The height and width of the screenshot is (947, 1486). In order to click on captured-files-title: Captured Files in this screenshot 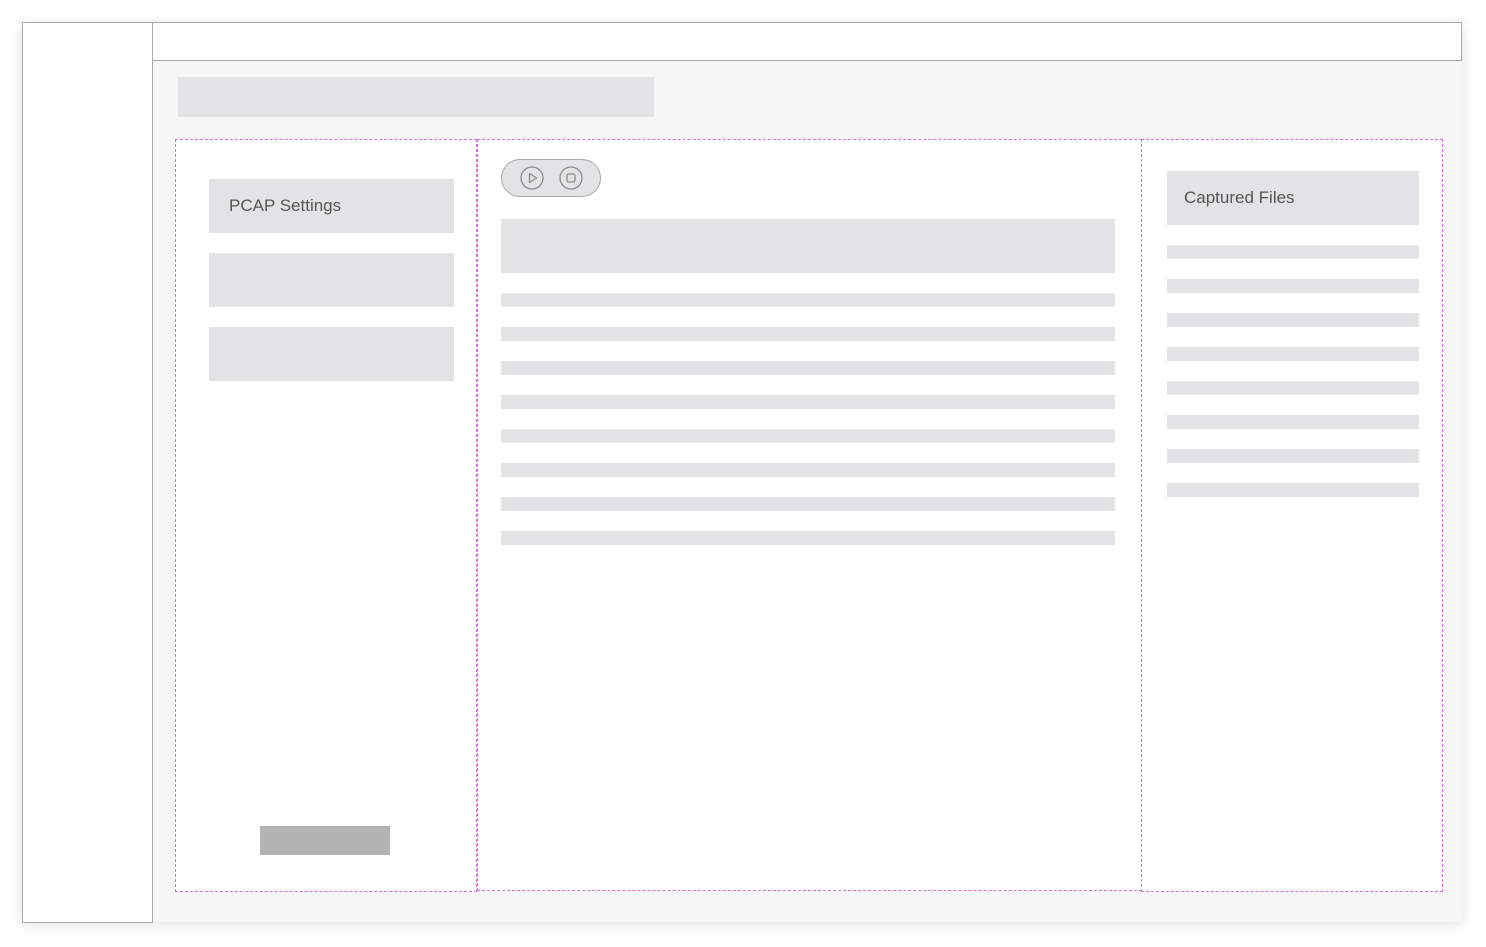, I will do `click(1293, 198)`.